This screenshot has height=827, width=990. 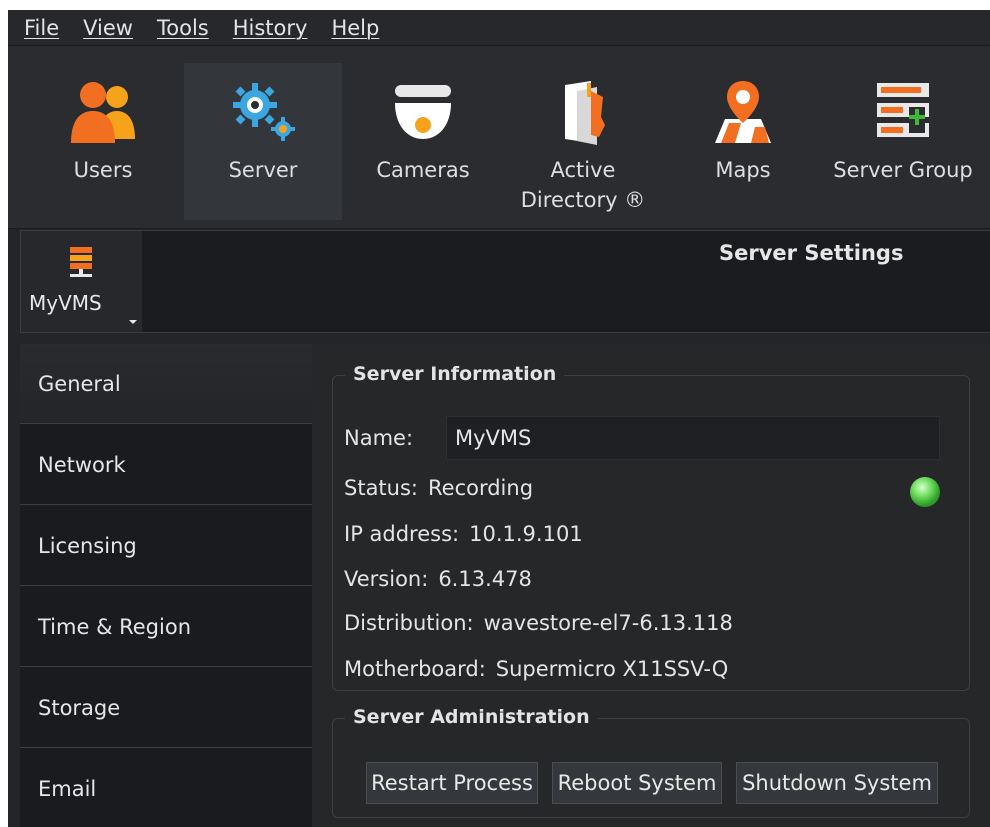 What do you see at coordinates (903, 141) in the screenshot?
I see `toolbar-server-group-button: Server Group` at bounding box center [903, 141].